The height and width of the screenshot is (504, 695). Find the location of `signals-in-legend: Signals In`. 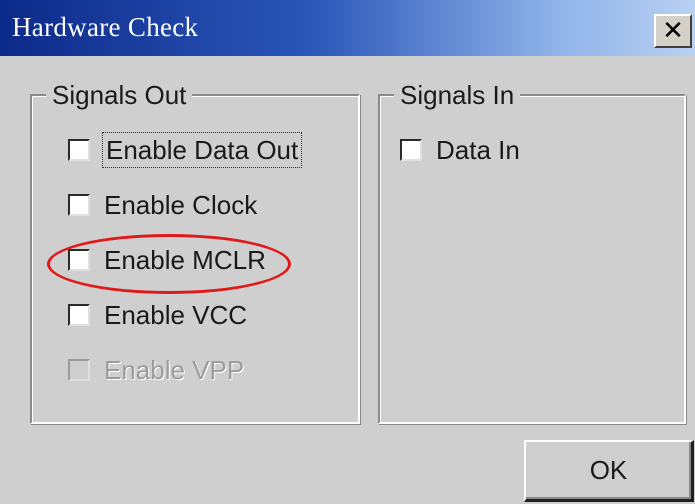

signals-in-legend: Signals In is located at coordinates (457, 95).